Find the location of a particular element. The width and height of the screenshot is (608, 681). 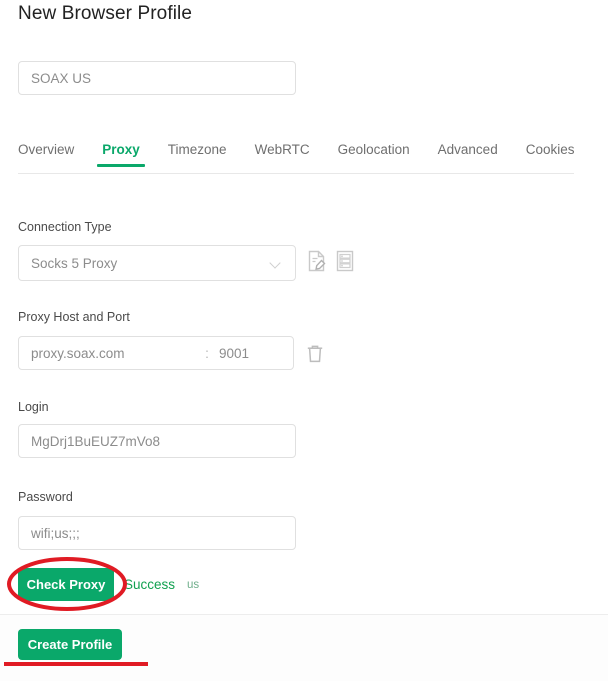

create-profile-button: Create Profile is located at coordinates (70, 644).